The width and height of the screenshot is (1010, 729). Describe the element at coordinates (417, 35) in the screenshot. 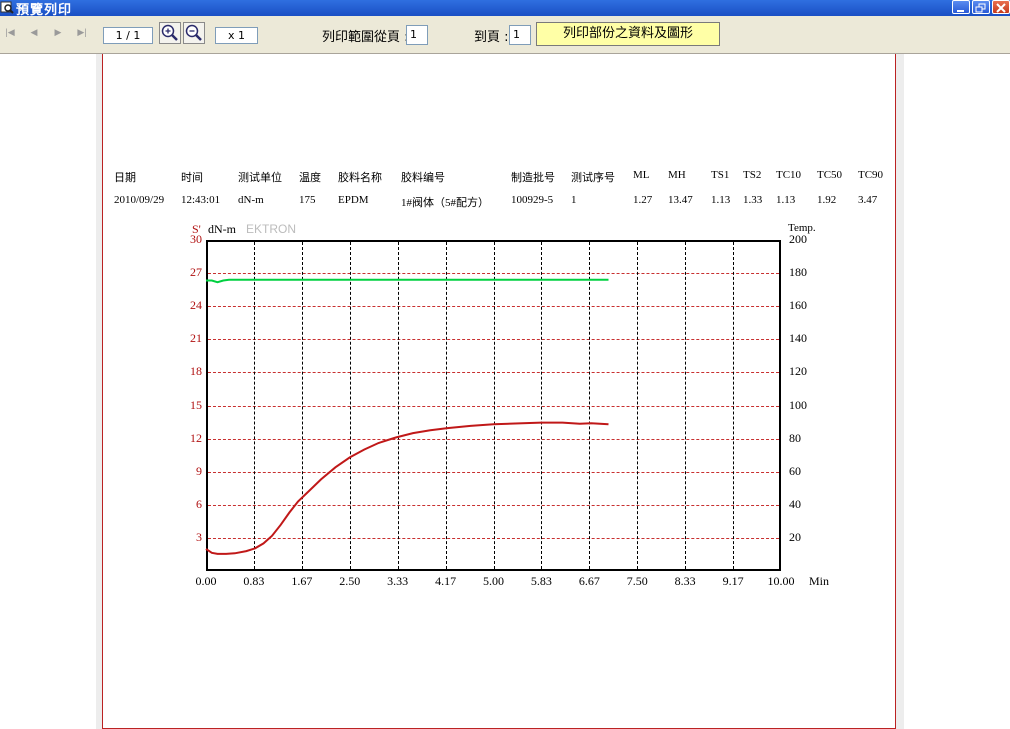

I see `range-from-input: 1` at that location.